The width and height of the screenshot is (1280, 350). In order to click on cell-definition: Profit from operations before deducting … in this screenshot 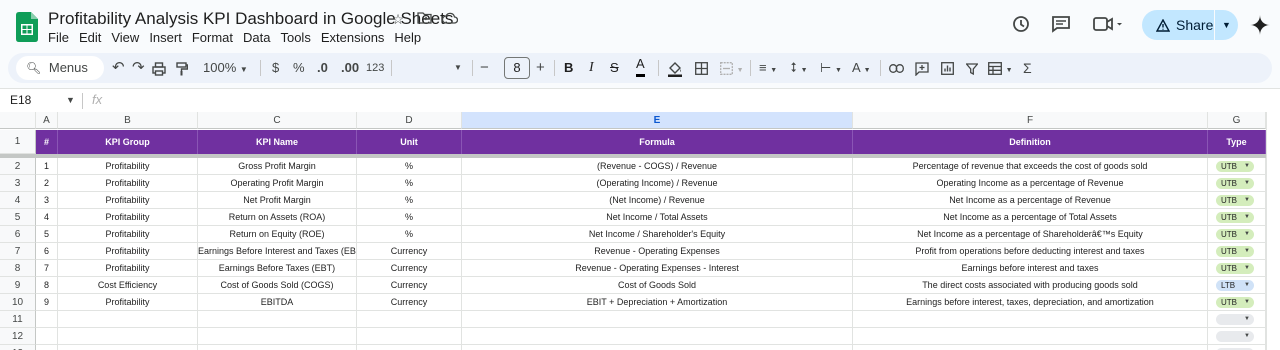, I will do `click(1030, 251)`.